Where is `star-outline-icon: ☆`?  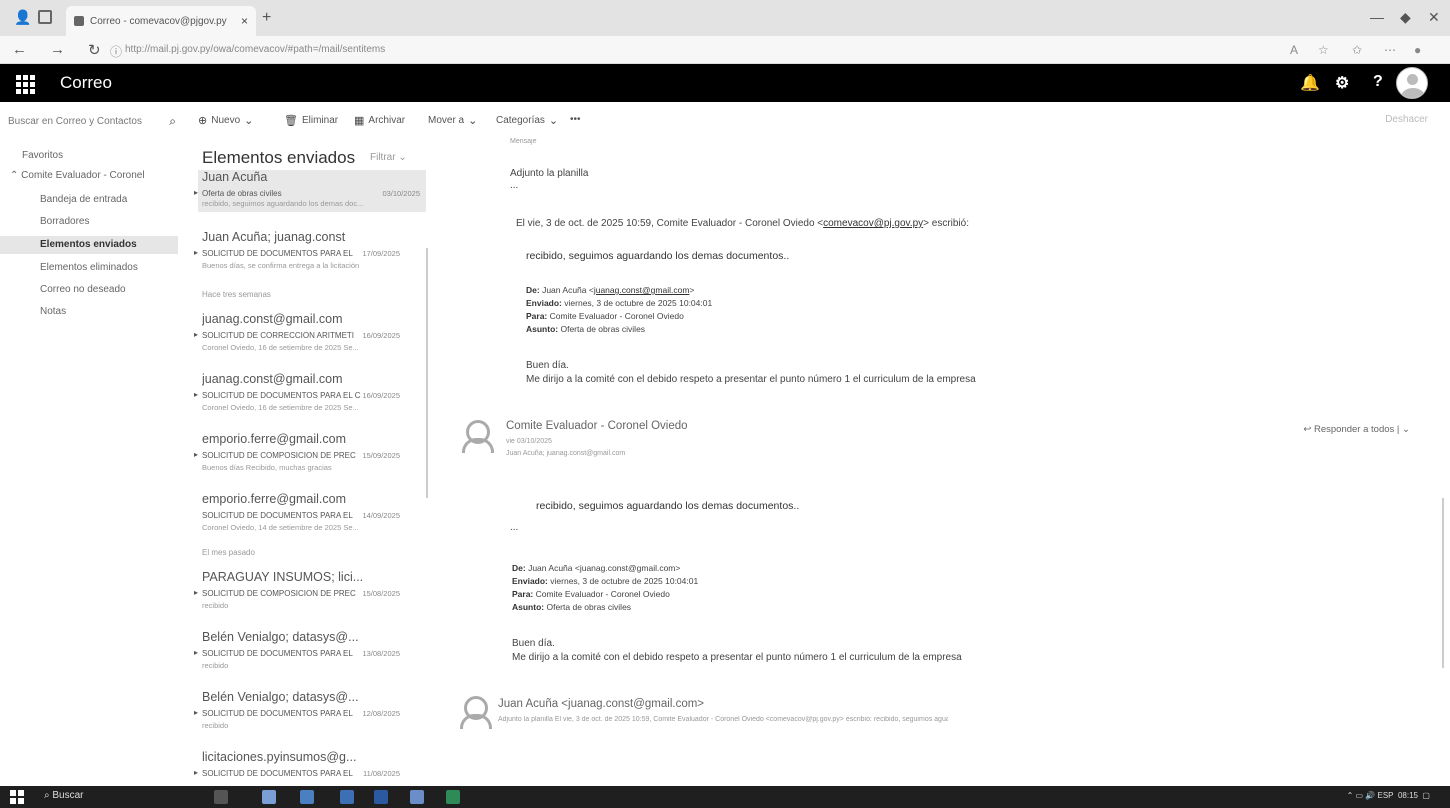
star-outline-icon: ☆ is located at coordinates (1323, 50).